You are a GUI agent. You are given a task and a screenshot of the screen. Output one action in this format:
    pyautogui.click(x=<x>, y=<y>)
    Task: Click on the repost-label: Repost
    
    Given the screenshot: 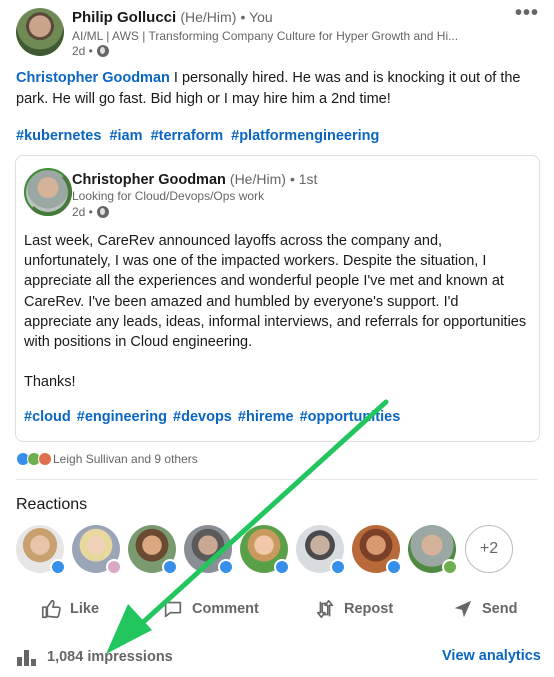 What is the action you would take?
    pyautogui.click(x=369, y=609)
    